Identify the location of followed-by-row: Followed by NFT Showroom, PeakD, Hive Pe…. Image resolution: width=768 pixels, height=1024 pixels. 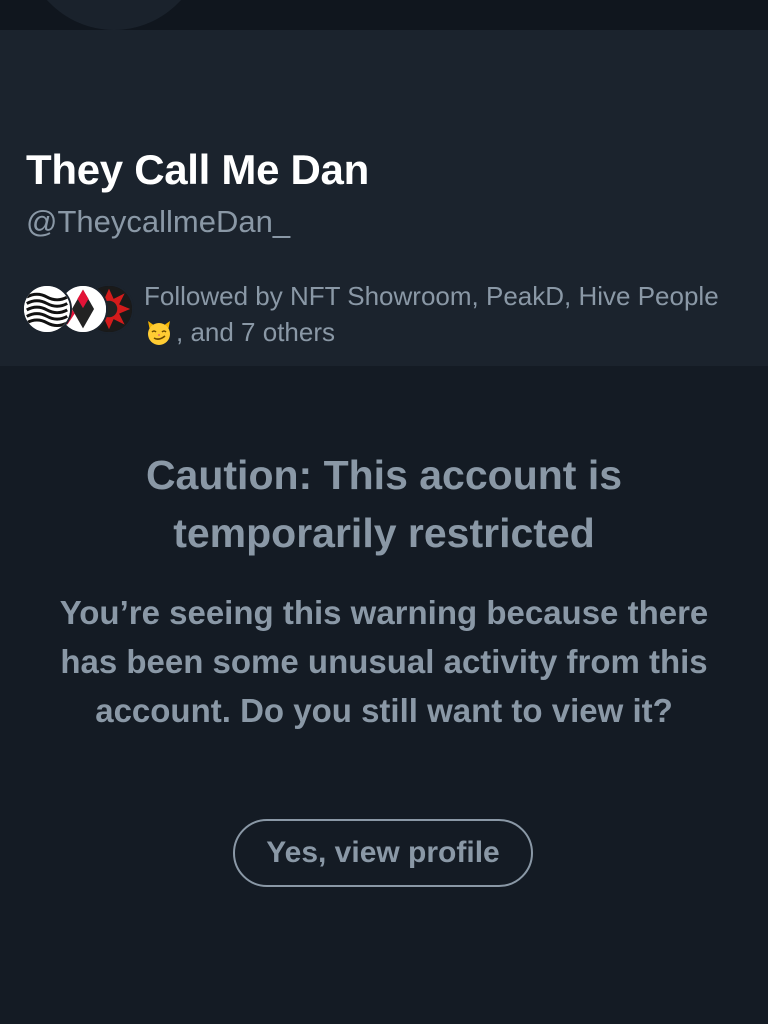
(387, 318).